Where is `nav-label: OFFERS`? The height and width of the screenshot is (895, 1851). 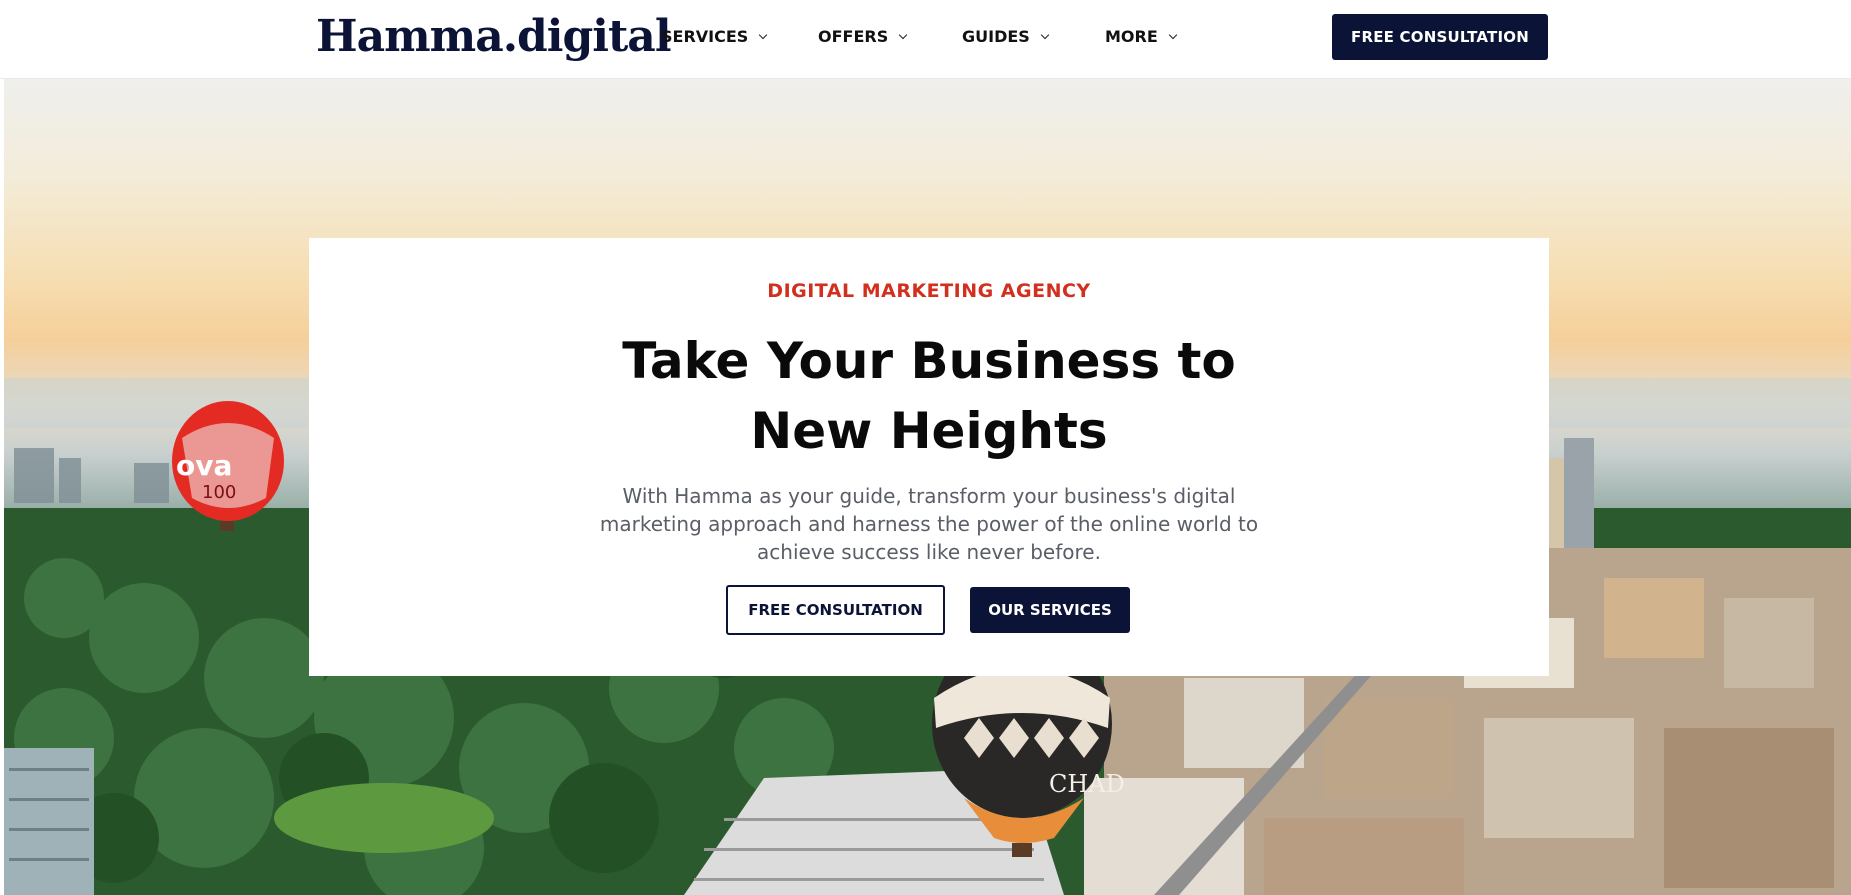 nav-label: OFFERS is located at coordinates (853, 36).